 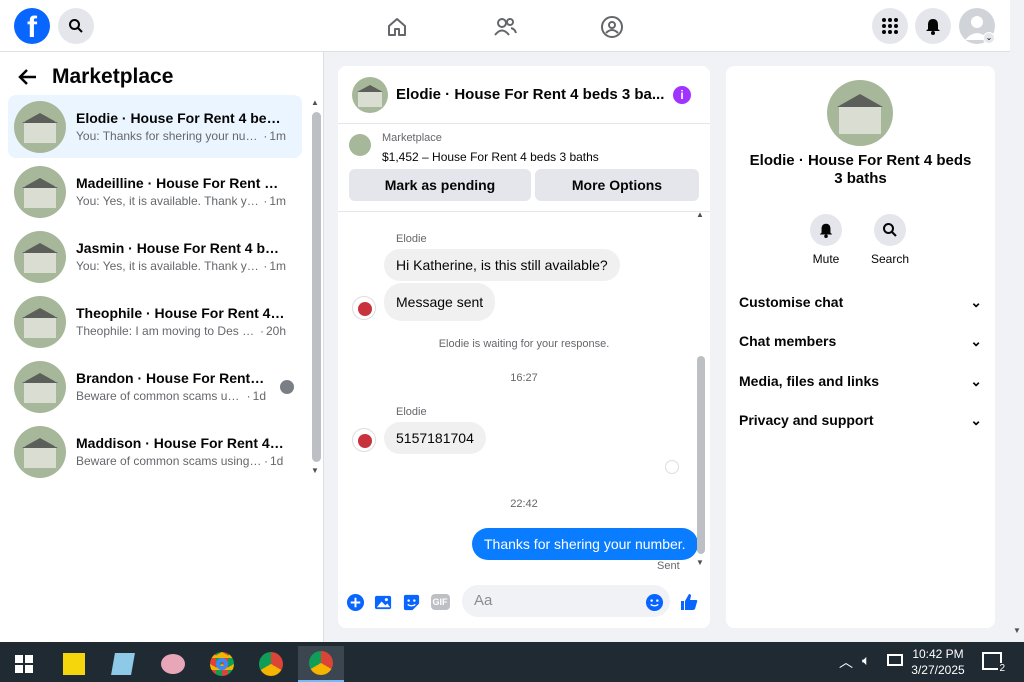 I want to click on page-scroll-down: ▼, so click(x=1017, y=630).